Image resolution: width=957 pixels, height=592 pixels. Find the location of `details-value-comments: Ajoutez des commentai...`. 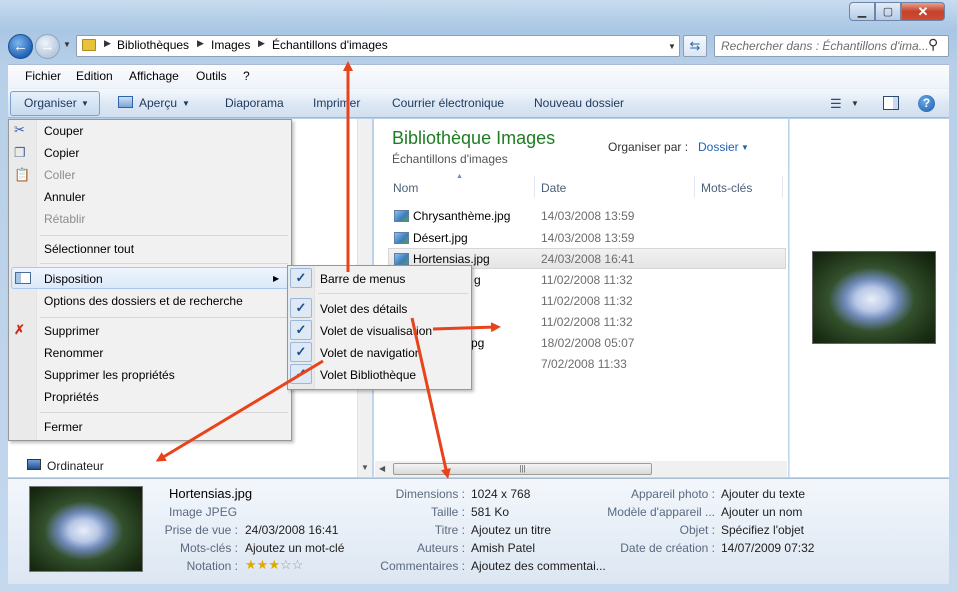

details-value-comments: Ajoutez des commentai... is located at coordinates (538, 566).